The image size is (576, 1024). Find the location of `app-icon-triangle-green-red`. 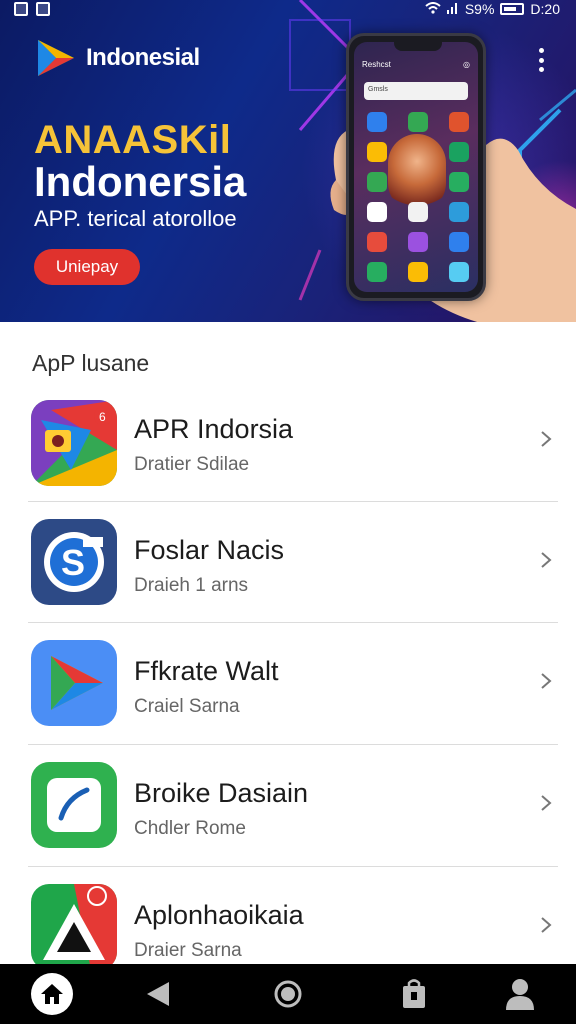

app-icon-triangle-green-red is located at coordinates (74, 927).